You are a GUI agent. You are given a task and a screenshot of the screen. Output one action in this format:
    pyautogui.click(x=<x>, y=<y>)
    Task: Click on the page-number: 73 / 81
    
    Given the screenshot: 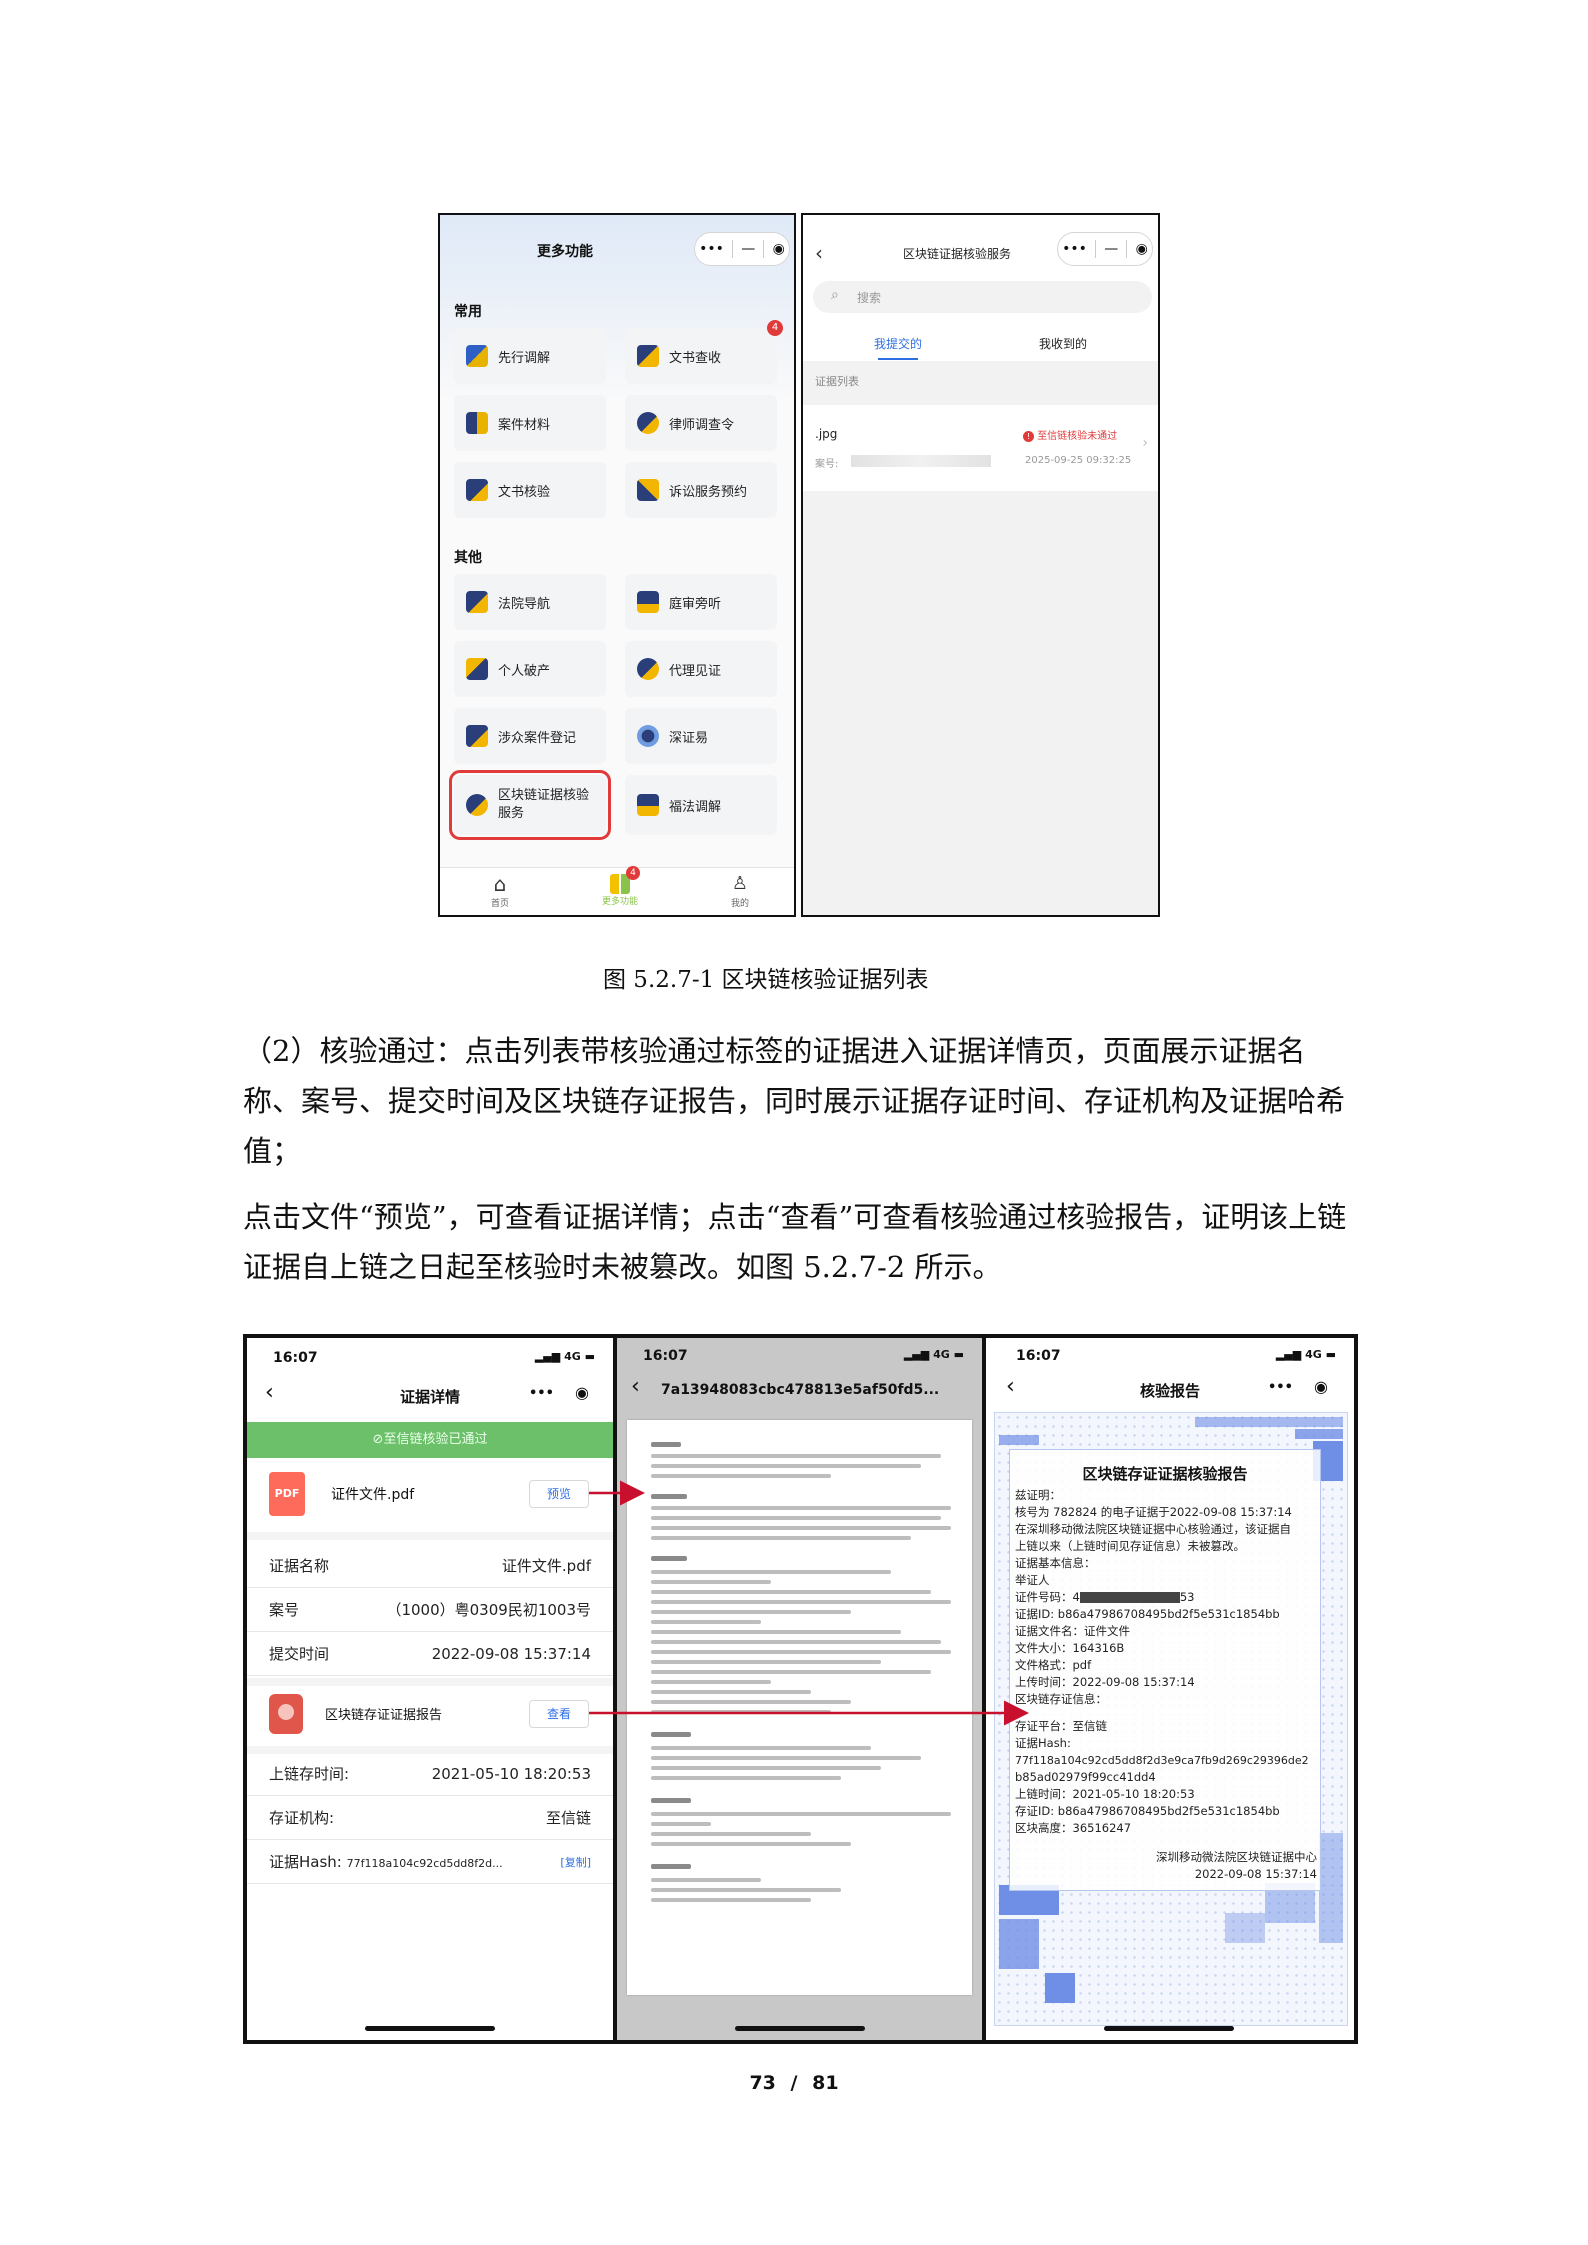 What is the action you would take?
    pyautogui.click(x=794, y=2083)
    